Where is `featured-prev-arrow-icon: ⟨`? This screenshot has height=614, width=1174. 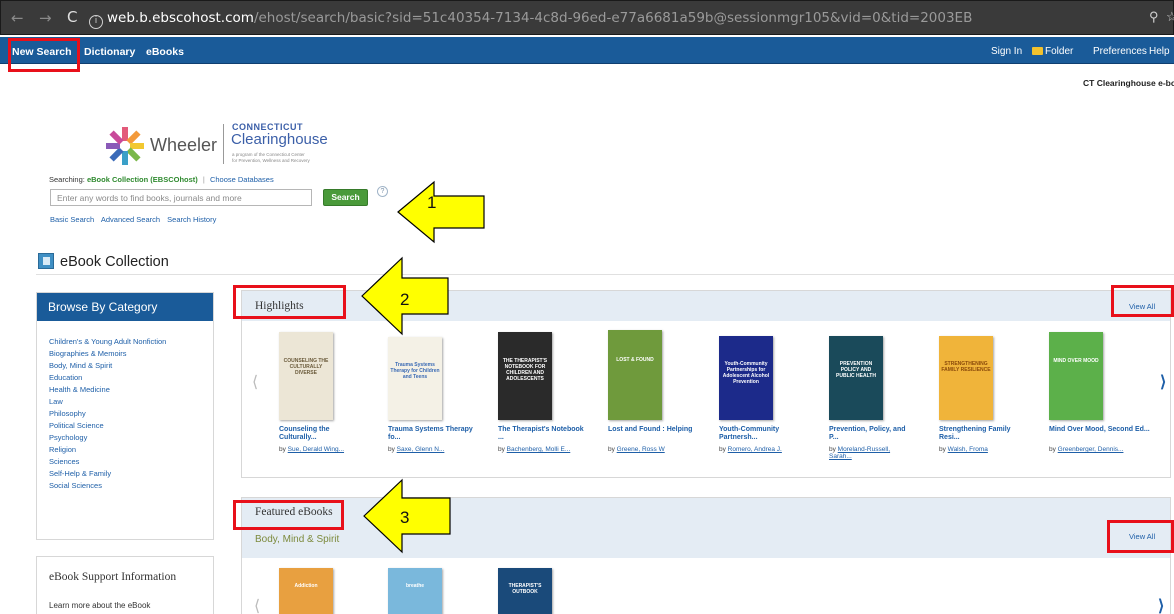
featured-prev-arrow-icon: ⟨ is located at coordinates (257, 605).